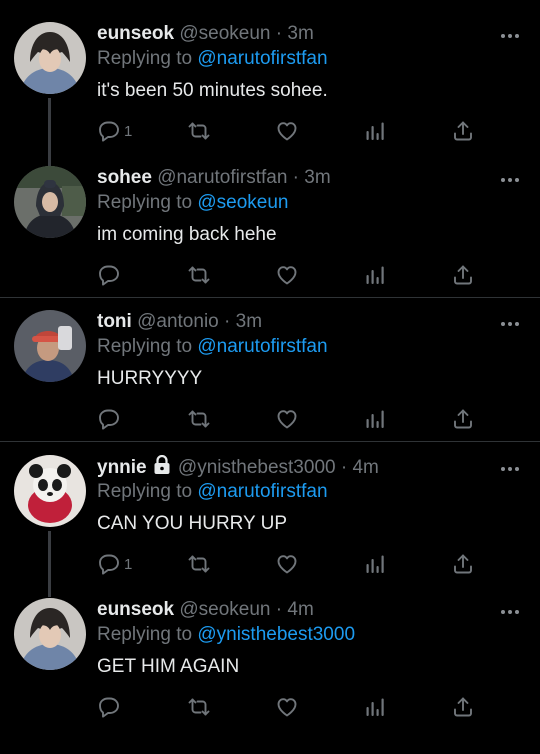 The height and width of the screenshot is (754, 540). I want to click on tweet-text: GET HIM AGAIN, so click(168, 666).